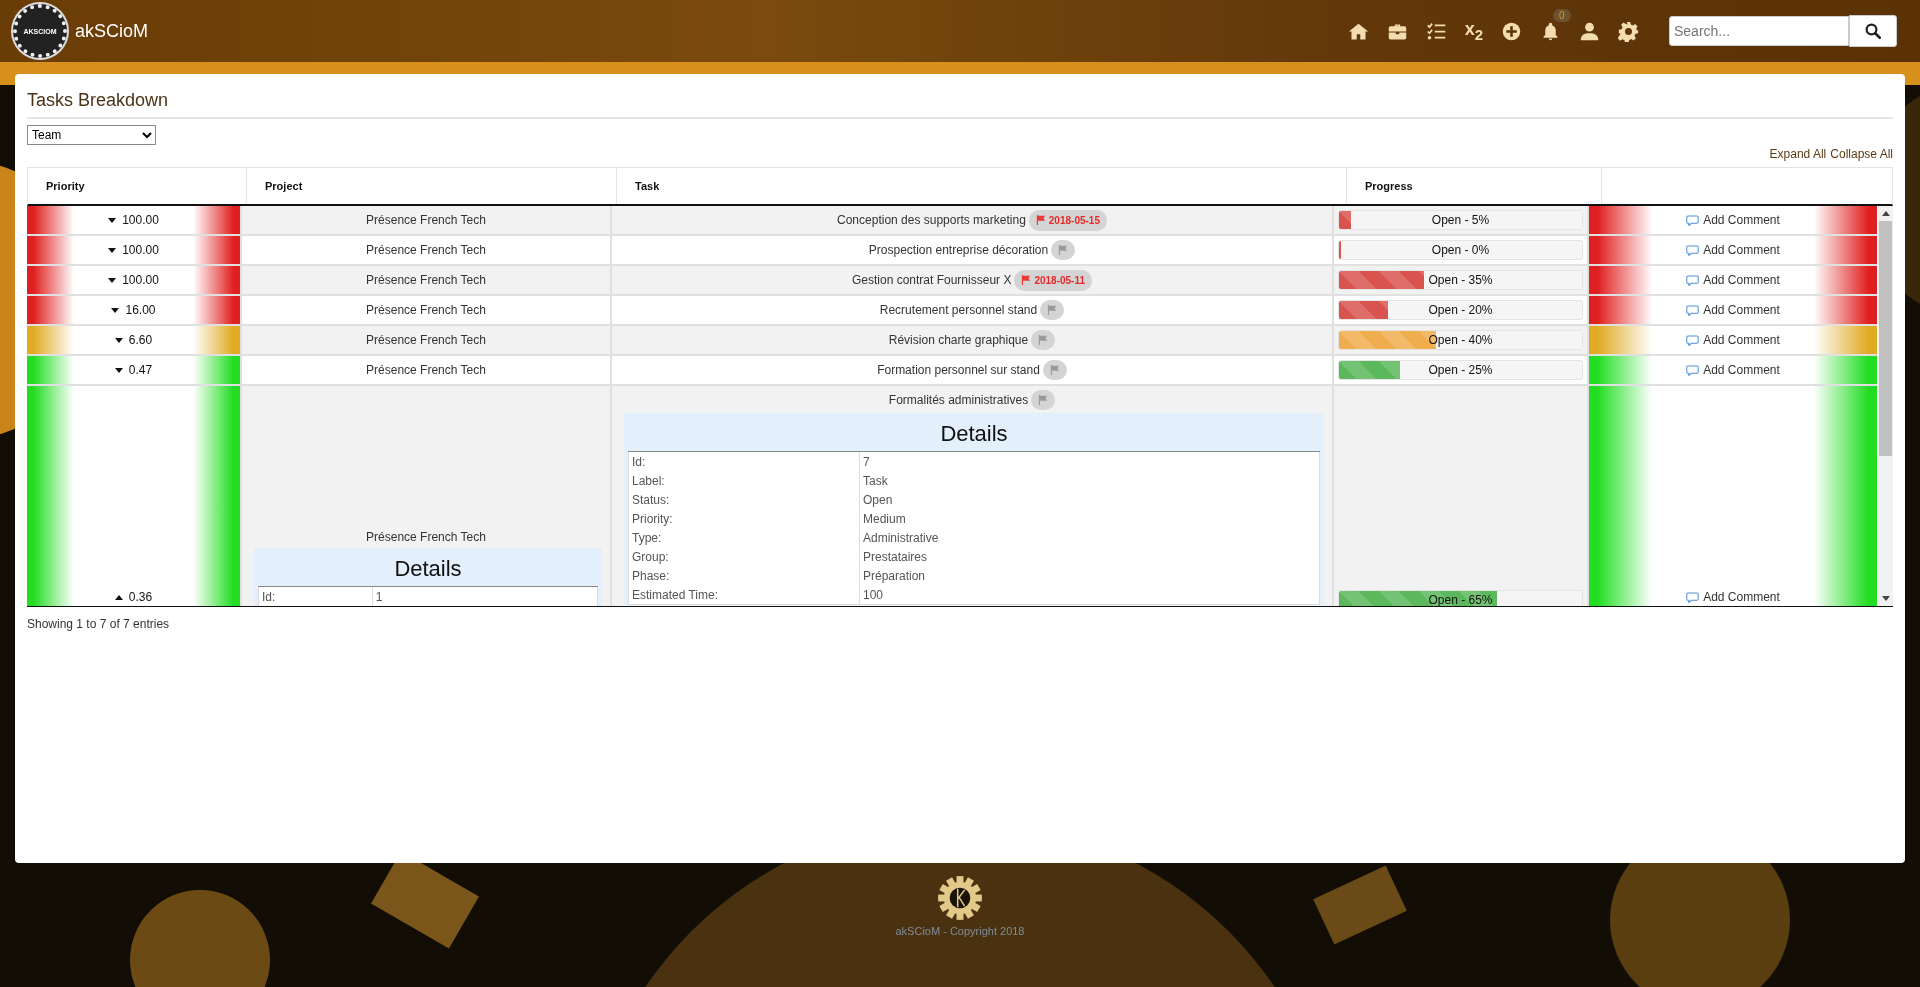 The height and width of the screenshot is (987, 1920). Describe the element at coordinates (1460, 310) in the screenshot. I see `progress-label: Open - 20%` at that location.